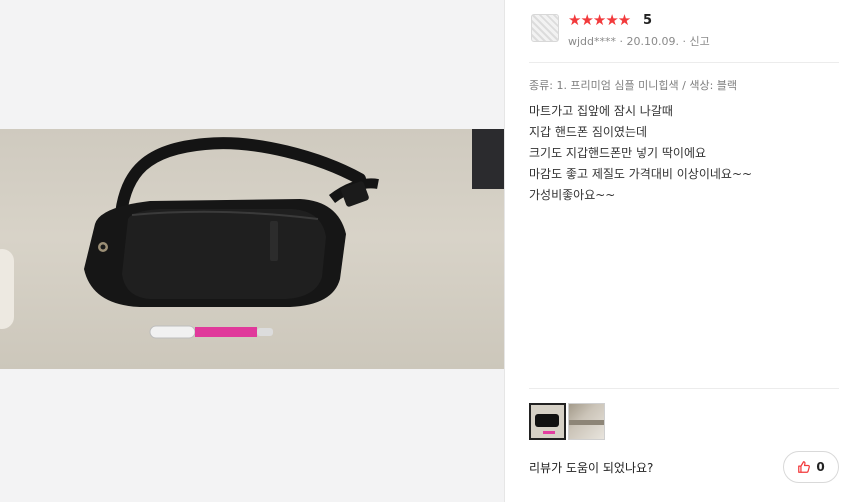 The width and height of the screenshot is (860, 502). What do you see at coordinates (700, 41) in the screenshot?
I see `report-link: 신고` at bounding box center [700, 41].